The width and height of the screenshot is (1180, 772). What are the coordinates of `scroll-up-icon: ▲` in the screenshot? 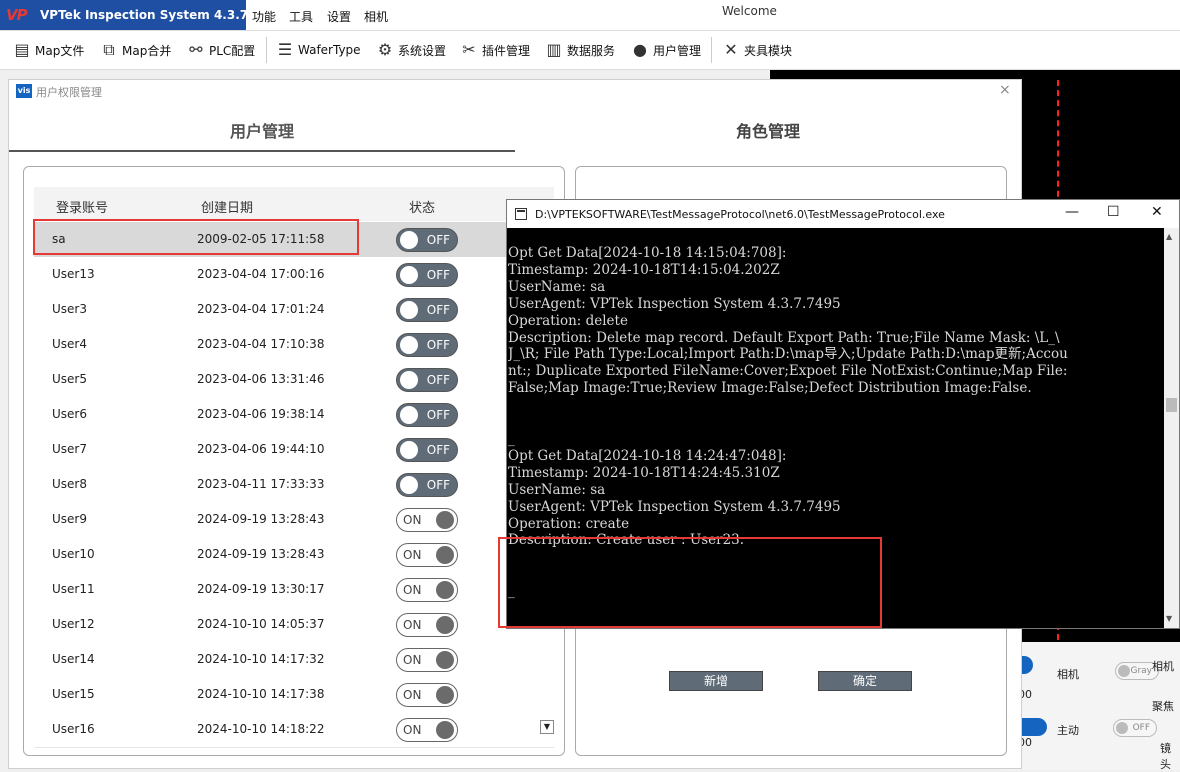 It's located at (1169, 236).